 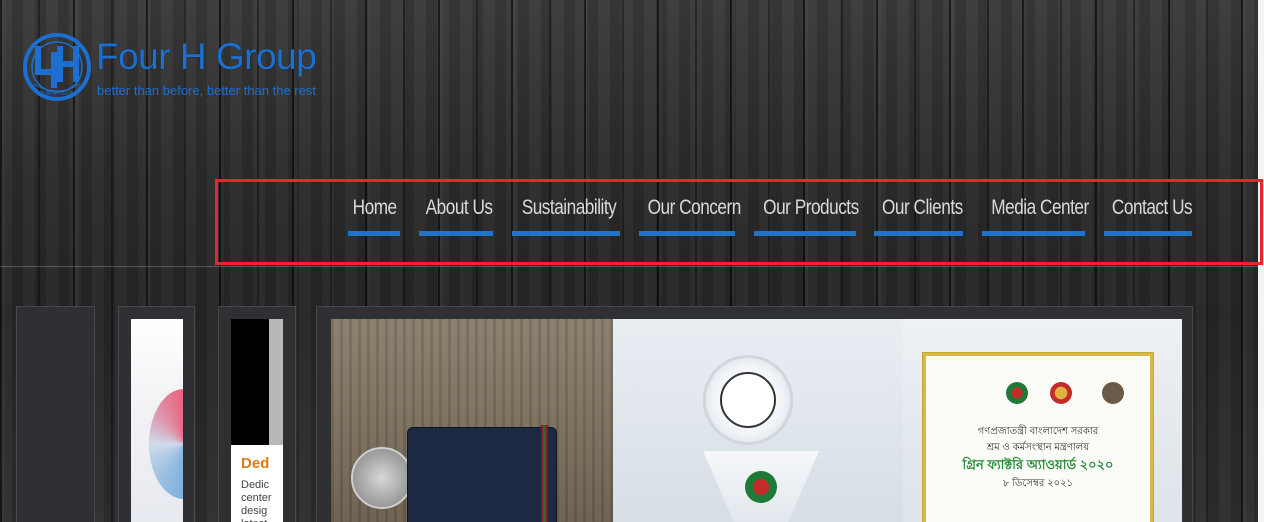 I want to click on nav-item-contact-us: Contact Us, so click(x=1148, y=214).